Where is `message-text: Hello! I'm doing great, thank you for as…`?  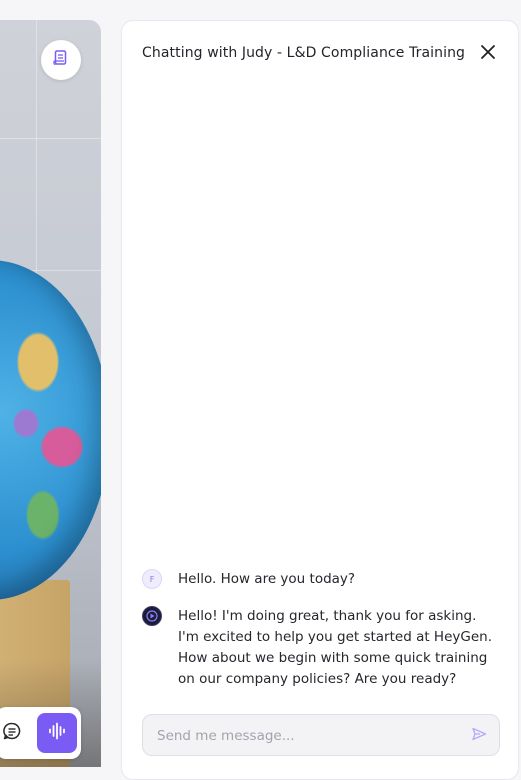 message-text: Hello! I'm doing great, thank you for as… is located at coordinates (335, 647).